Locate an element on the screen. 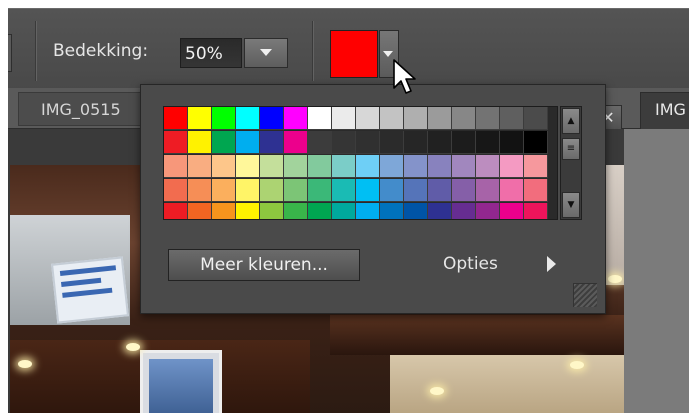 This screenshot has width=689, height=413. scroll-up-button: ▲ is located at coordinates (571, 121).